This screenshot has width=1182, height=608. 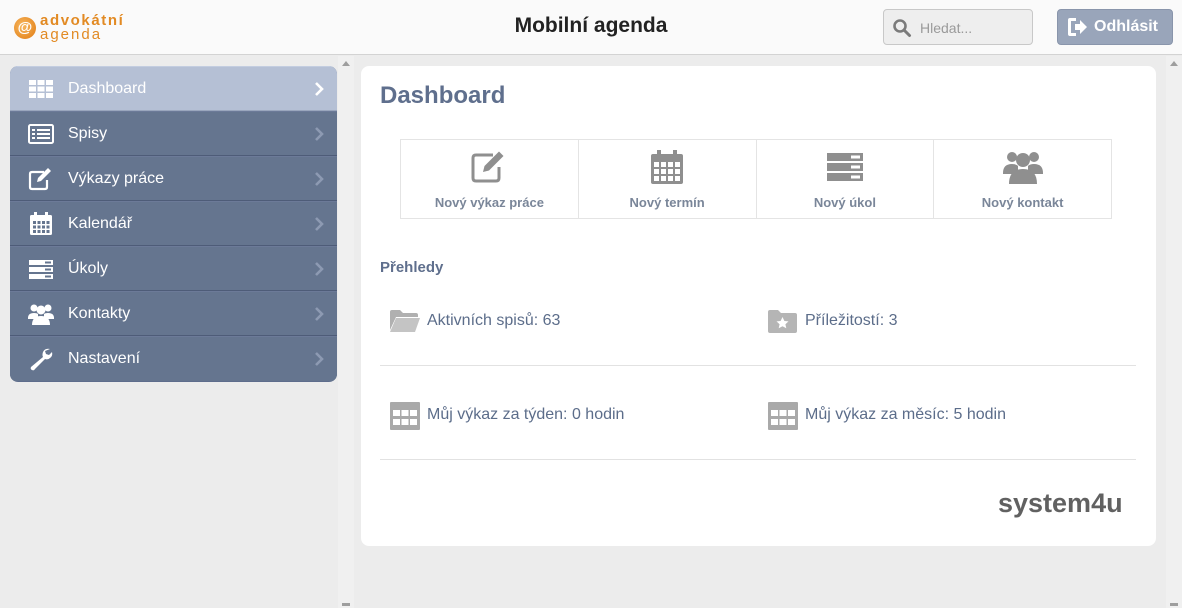 I want to click on sidebar-item-ukoly: Úkoly, so click(x=173, y=268).